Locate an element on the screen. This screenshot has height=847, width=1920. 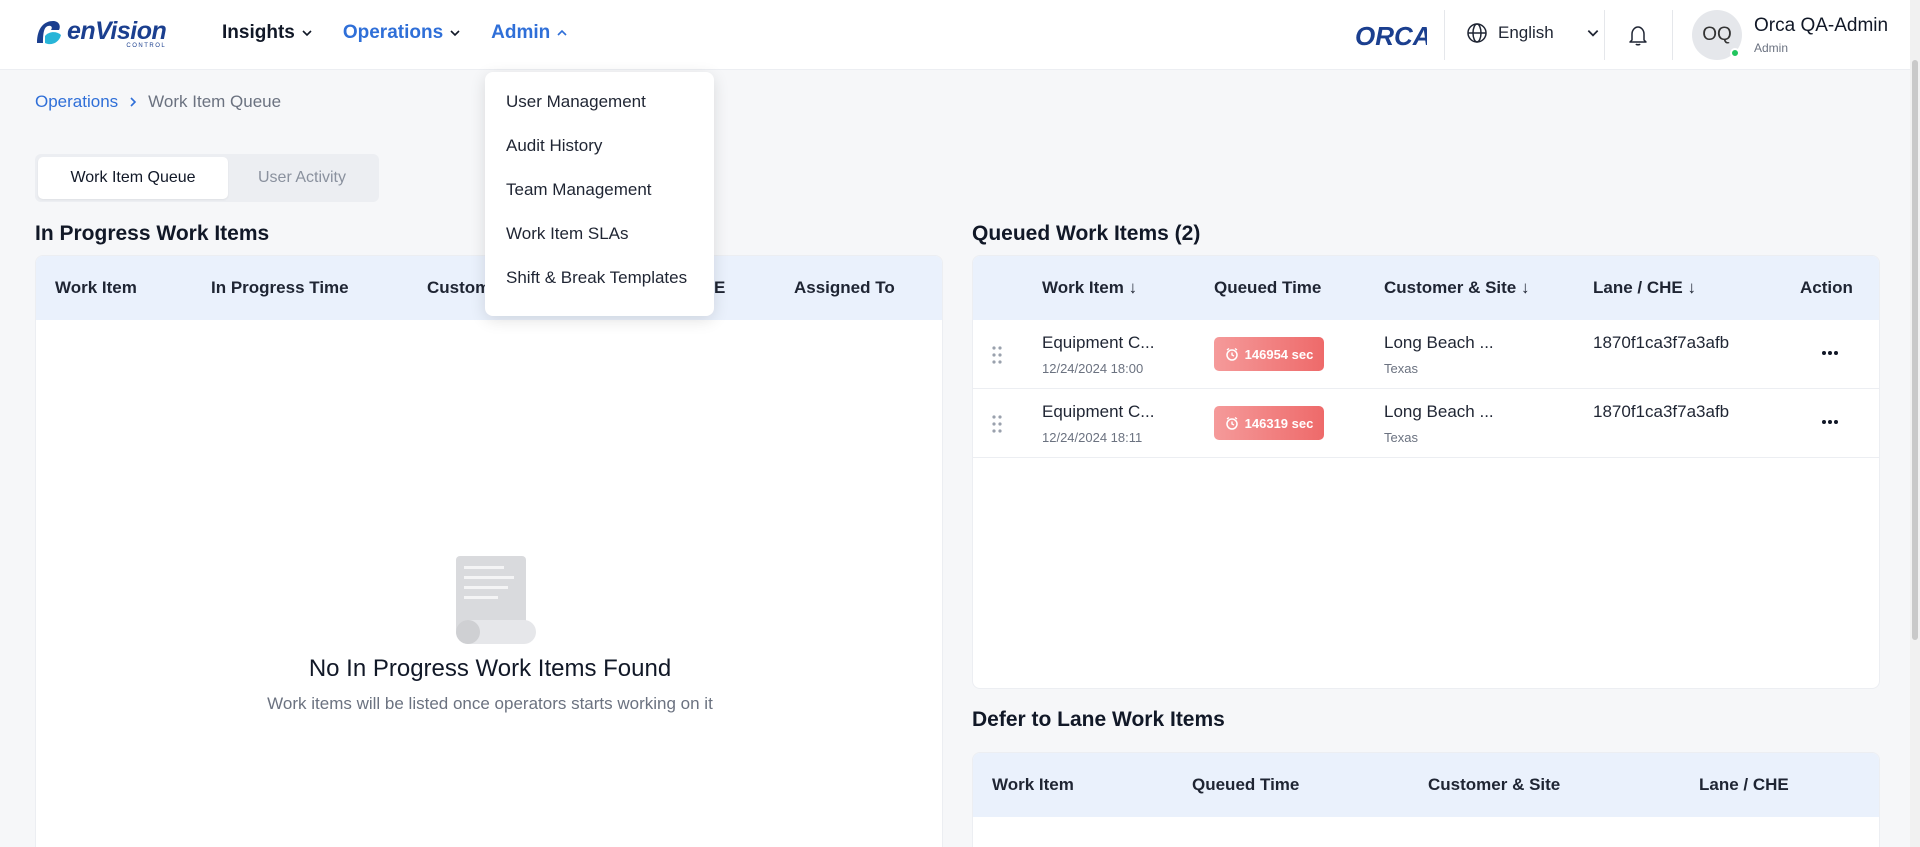
work-item-date: 12/24/2024 18:00 is located at coordinates (1093, 368).